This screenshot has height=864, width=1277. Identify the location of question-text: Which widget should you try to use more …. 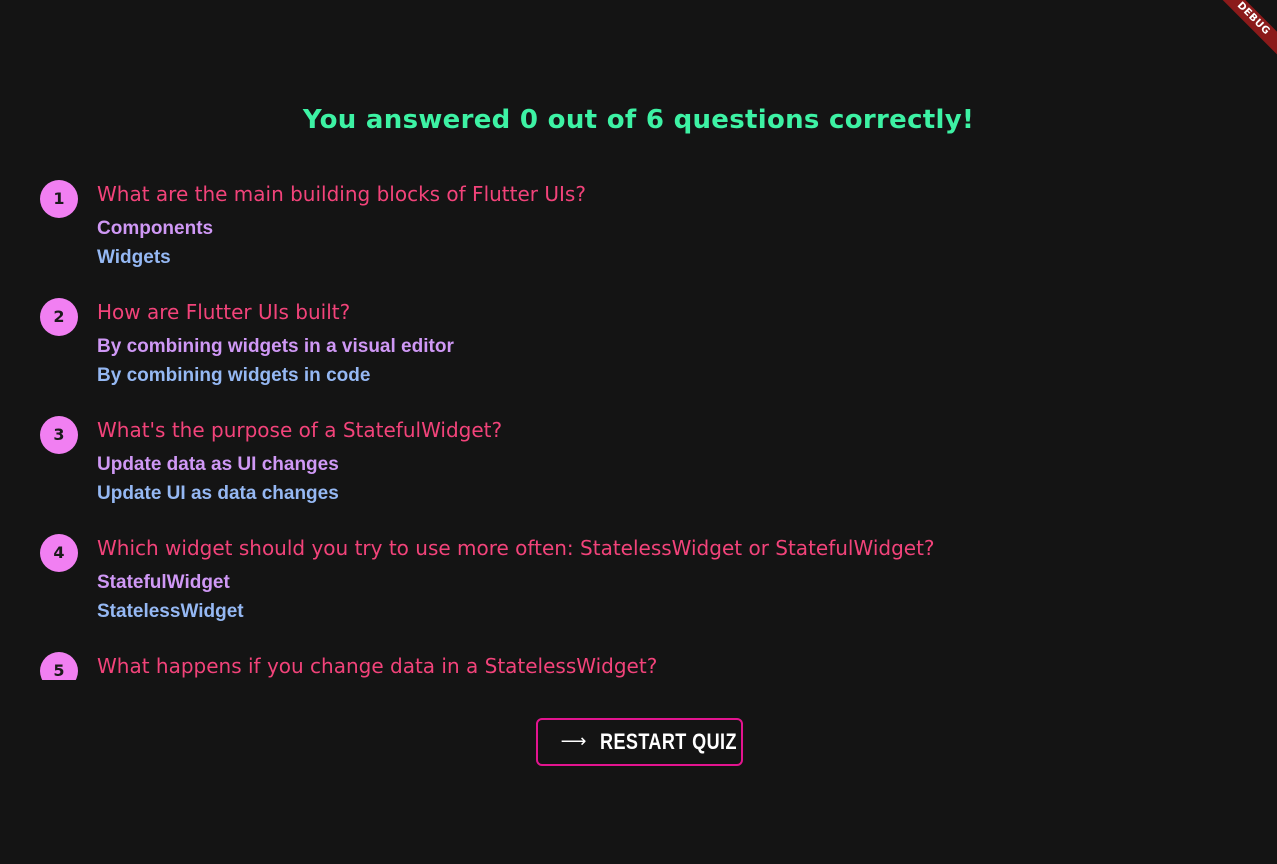
(516, 548).